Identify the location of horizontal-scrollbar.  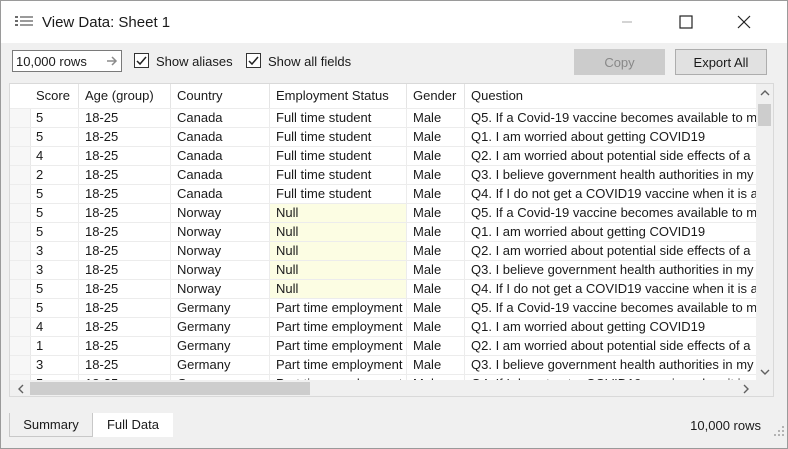
(391, 388).